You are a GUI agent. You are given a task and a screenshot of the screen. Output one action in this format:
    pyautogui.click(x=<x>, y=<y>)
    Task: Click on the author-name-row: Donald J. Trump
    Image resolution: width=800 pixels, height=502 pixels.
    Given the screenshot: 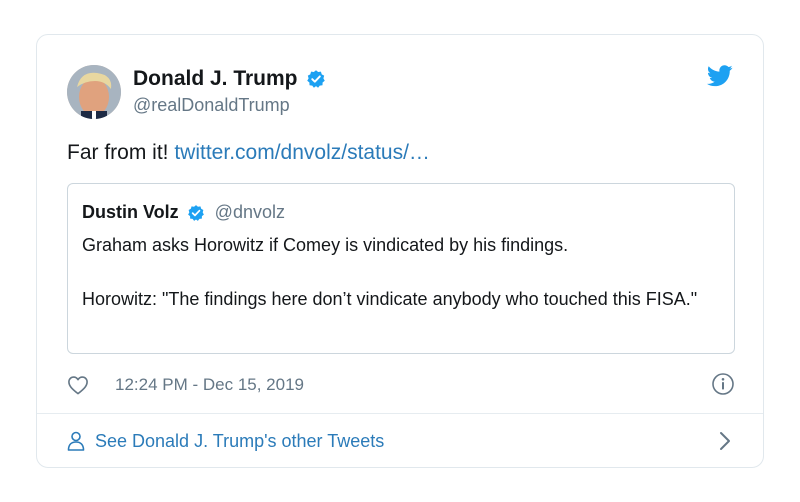 What is the action you would take?
    pyautogui.click(x=229, y=79)
    